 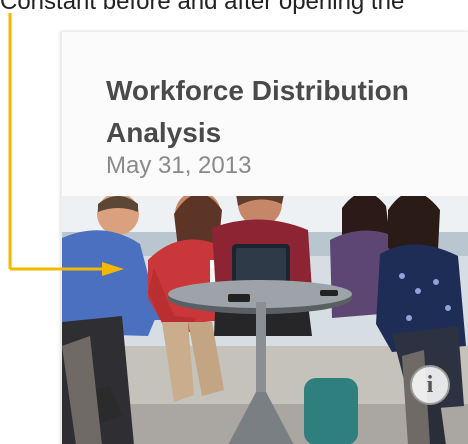 What do you see at coordinates (202, 7) in the screenshot?
I see `callout-caption: Constant before and after opening the` at bounding box center [202, 7].